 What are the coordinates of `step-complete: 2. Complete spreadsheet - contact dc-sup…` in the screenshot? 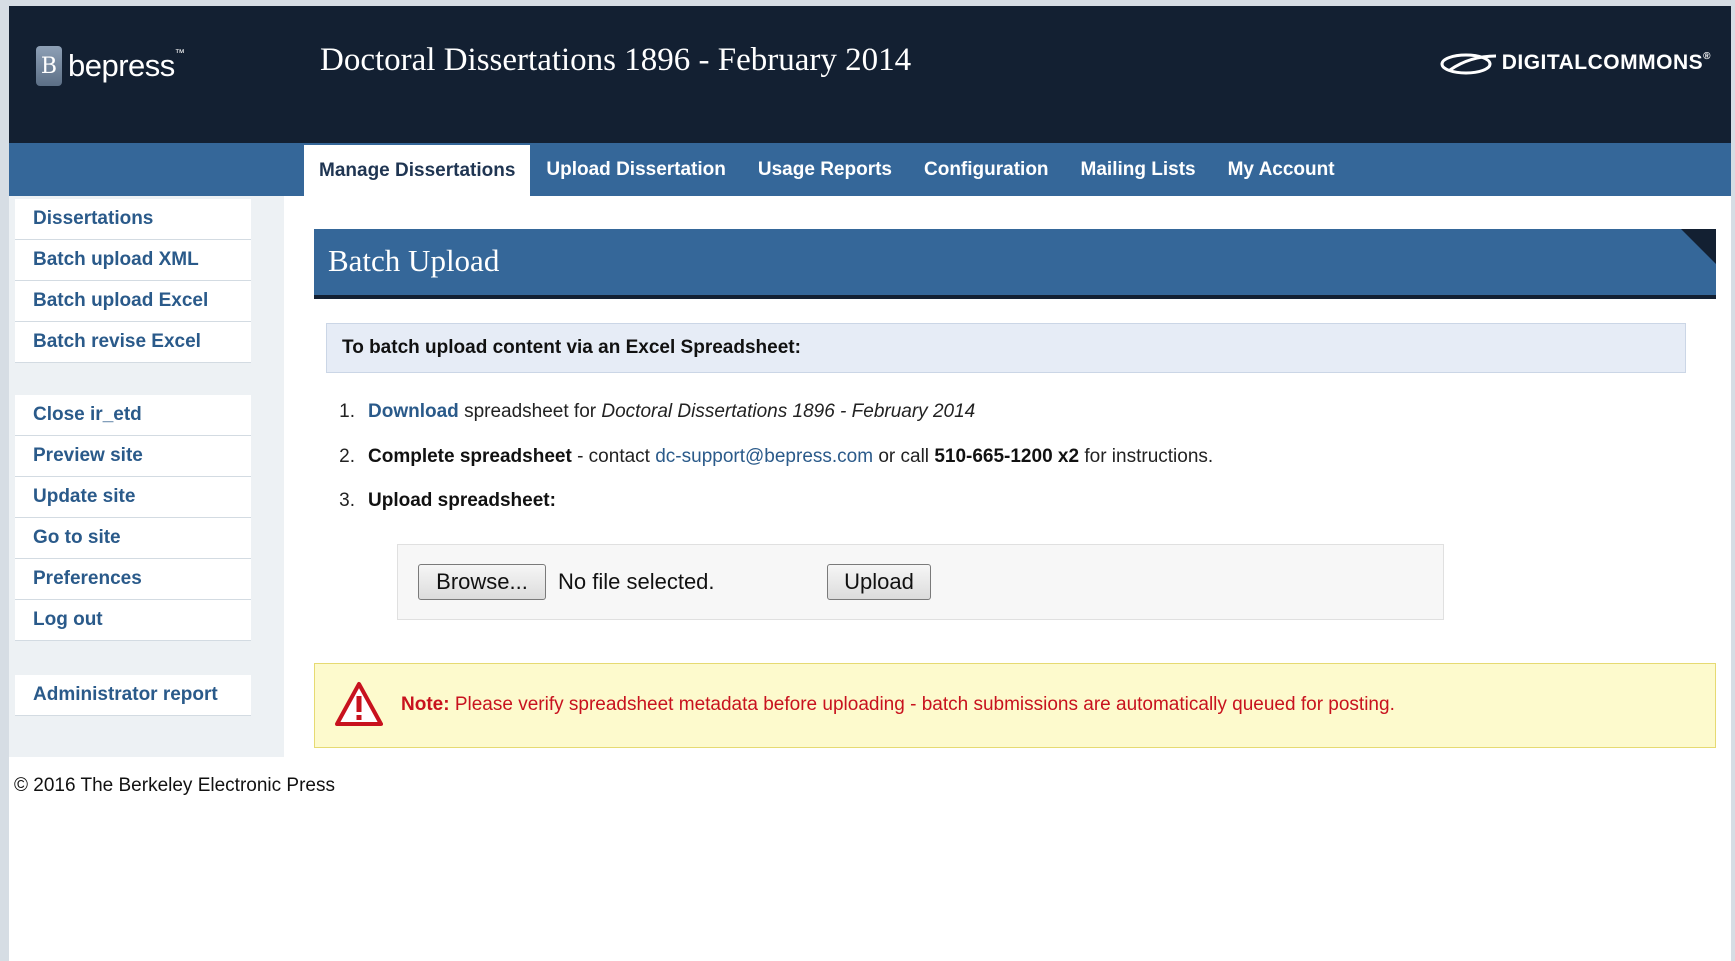 It's located at (776, 457).